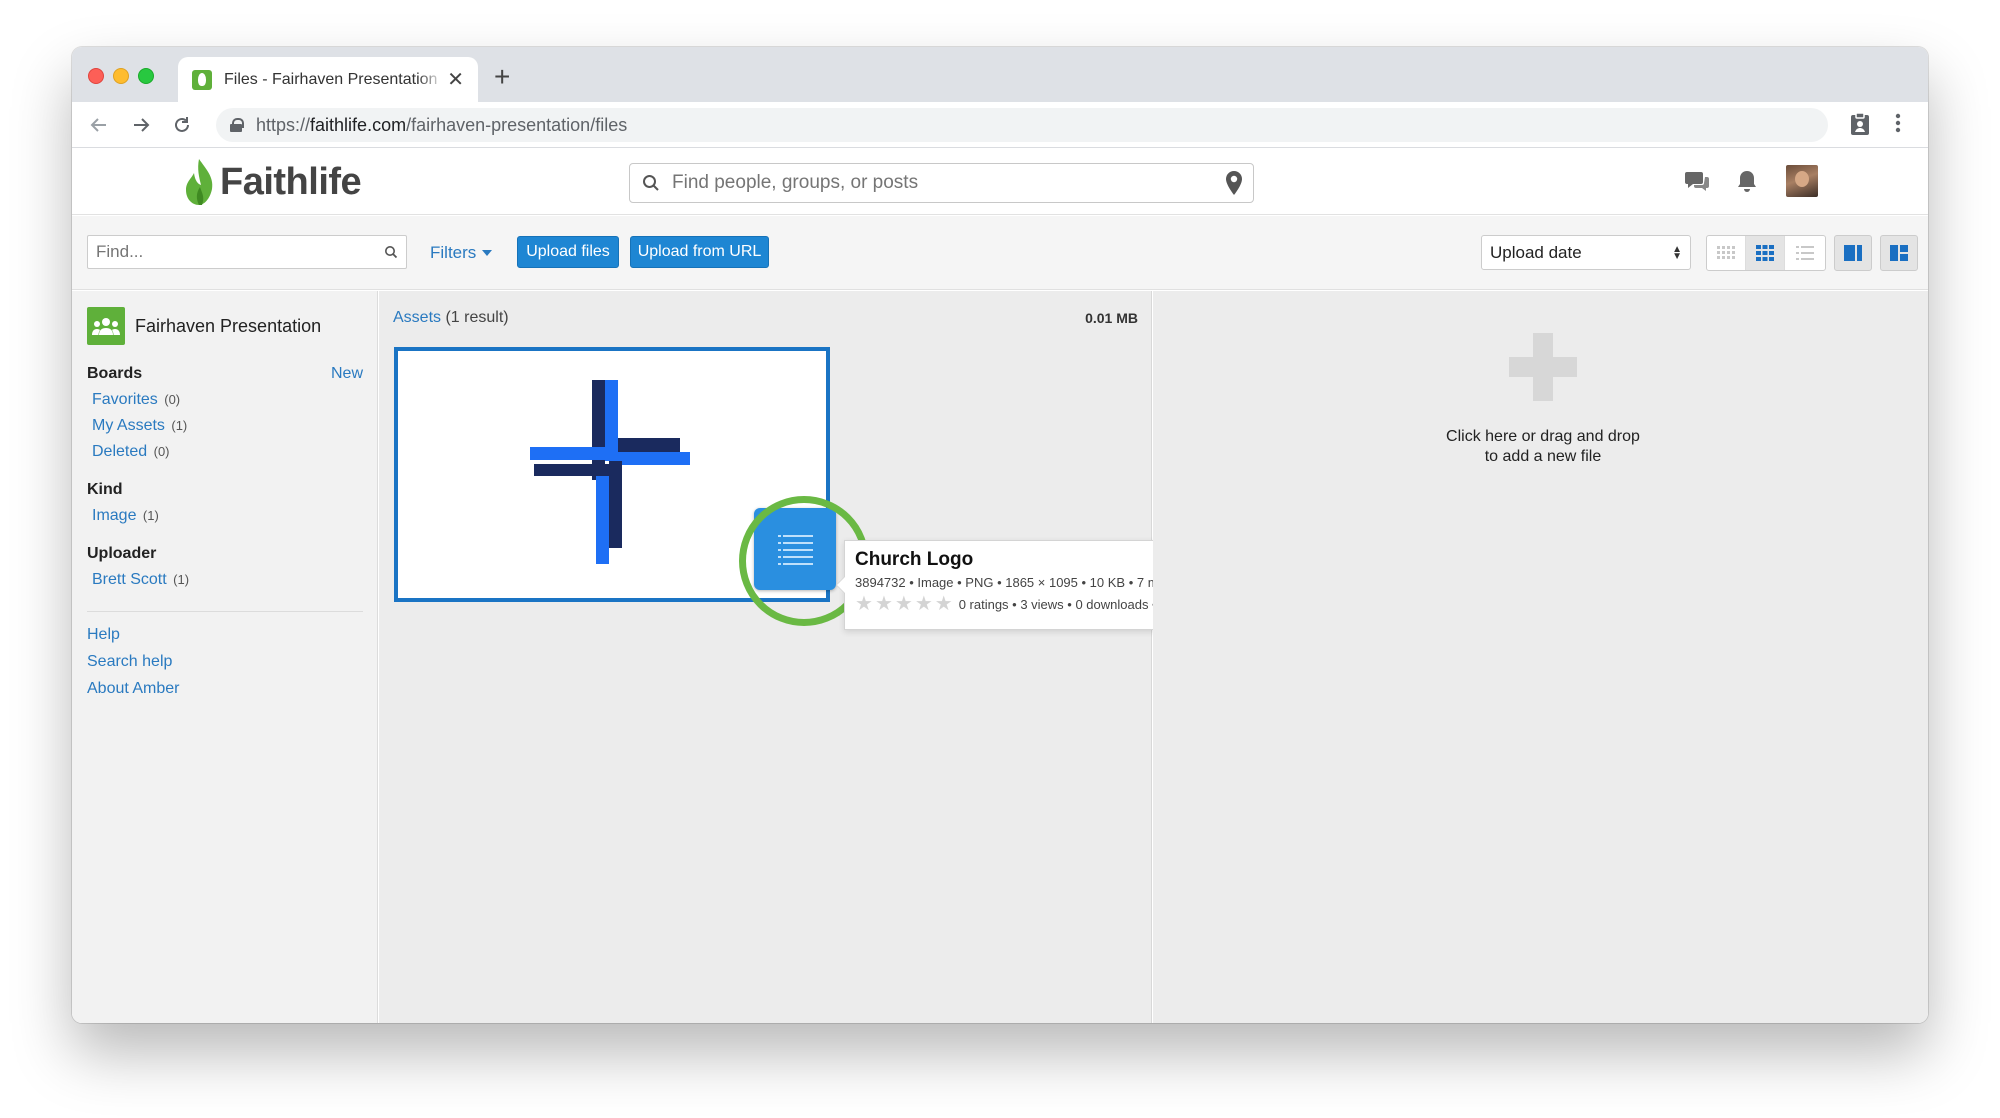 This screenshot has height=1118, width=2000. Describe the element at coordinates (1697, 183) in the screenshot. I see `messages-icon` at that location.